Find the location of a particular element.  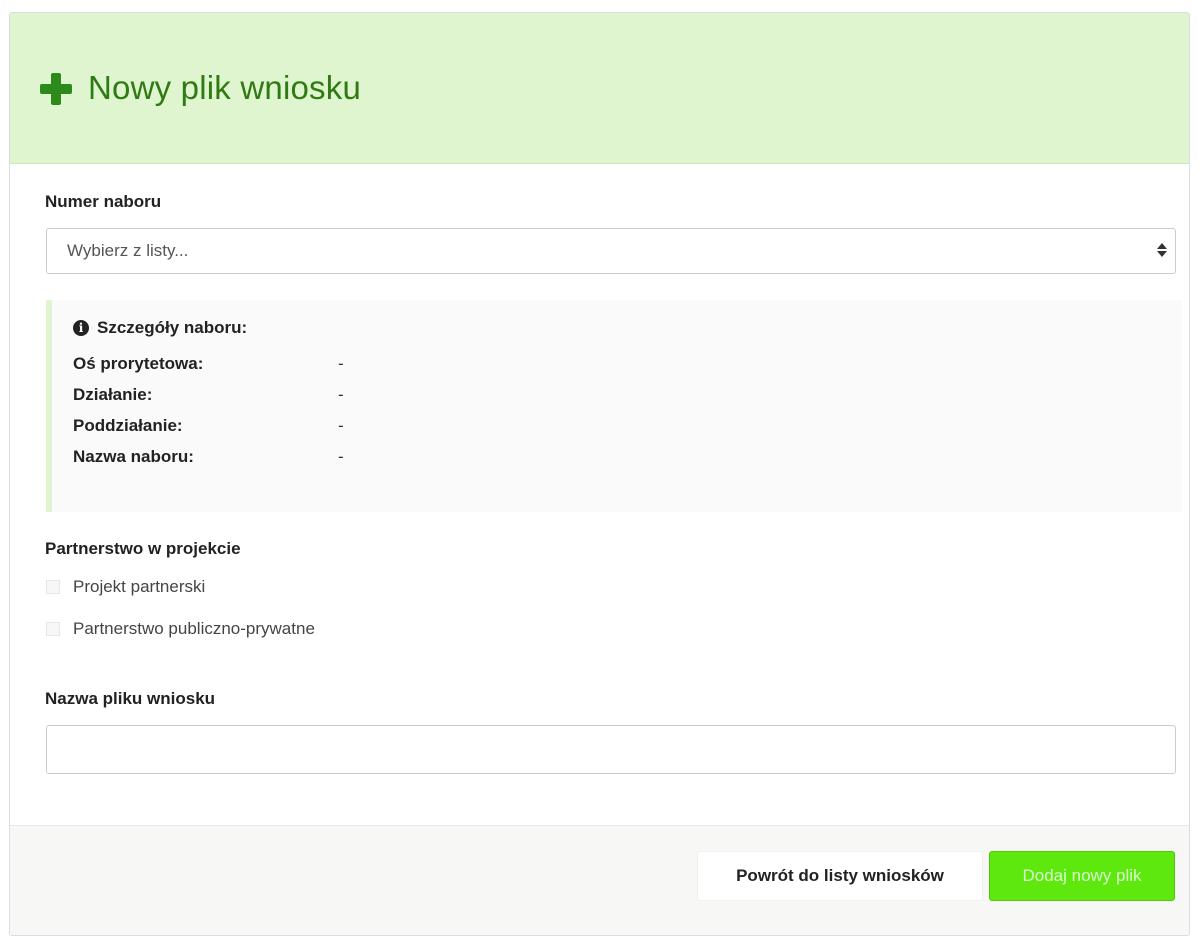

partnerstwo-ppp-option: Partnerstwo publiczno-prywatne is located at coordinates (180, 629).